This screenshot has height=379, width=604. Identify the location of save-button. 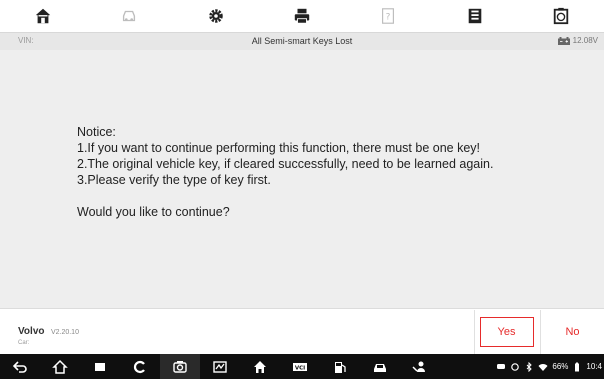
(474, 16).